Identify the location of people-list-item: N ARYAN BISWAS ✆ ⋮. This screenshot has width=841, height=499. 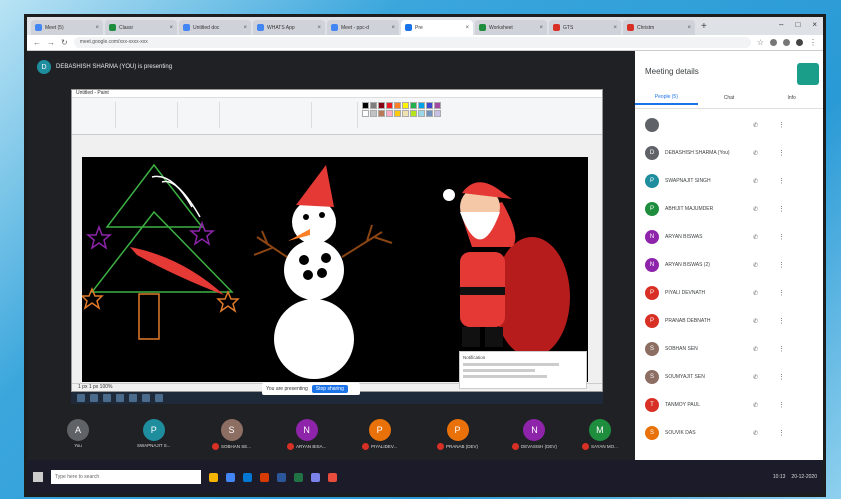
(729, 237).